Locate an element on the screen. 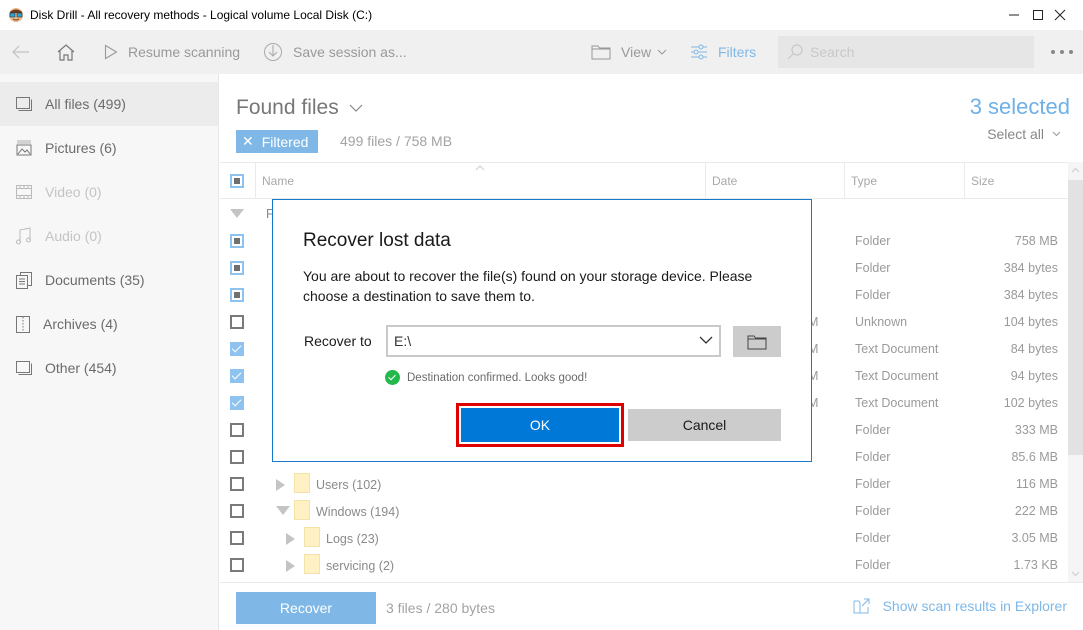 Image resolution: width=1083 pixels, height=630 pixels. show-in-explorer-label: Show scan results in Explorer is located at coordinates (974, 606).